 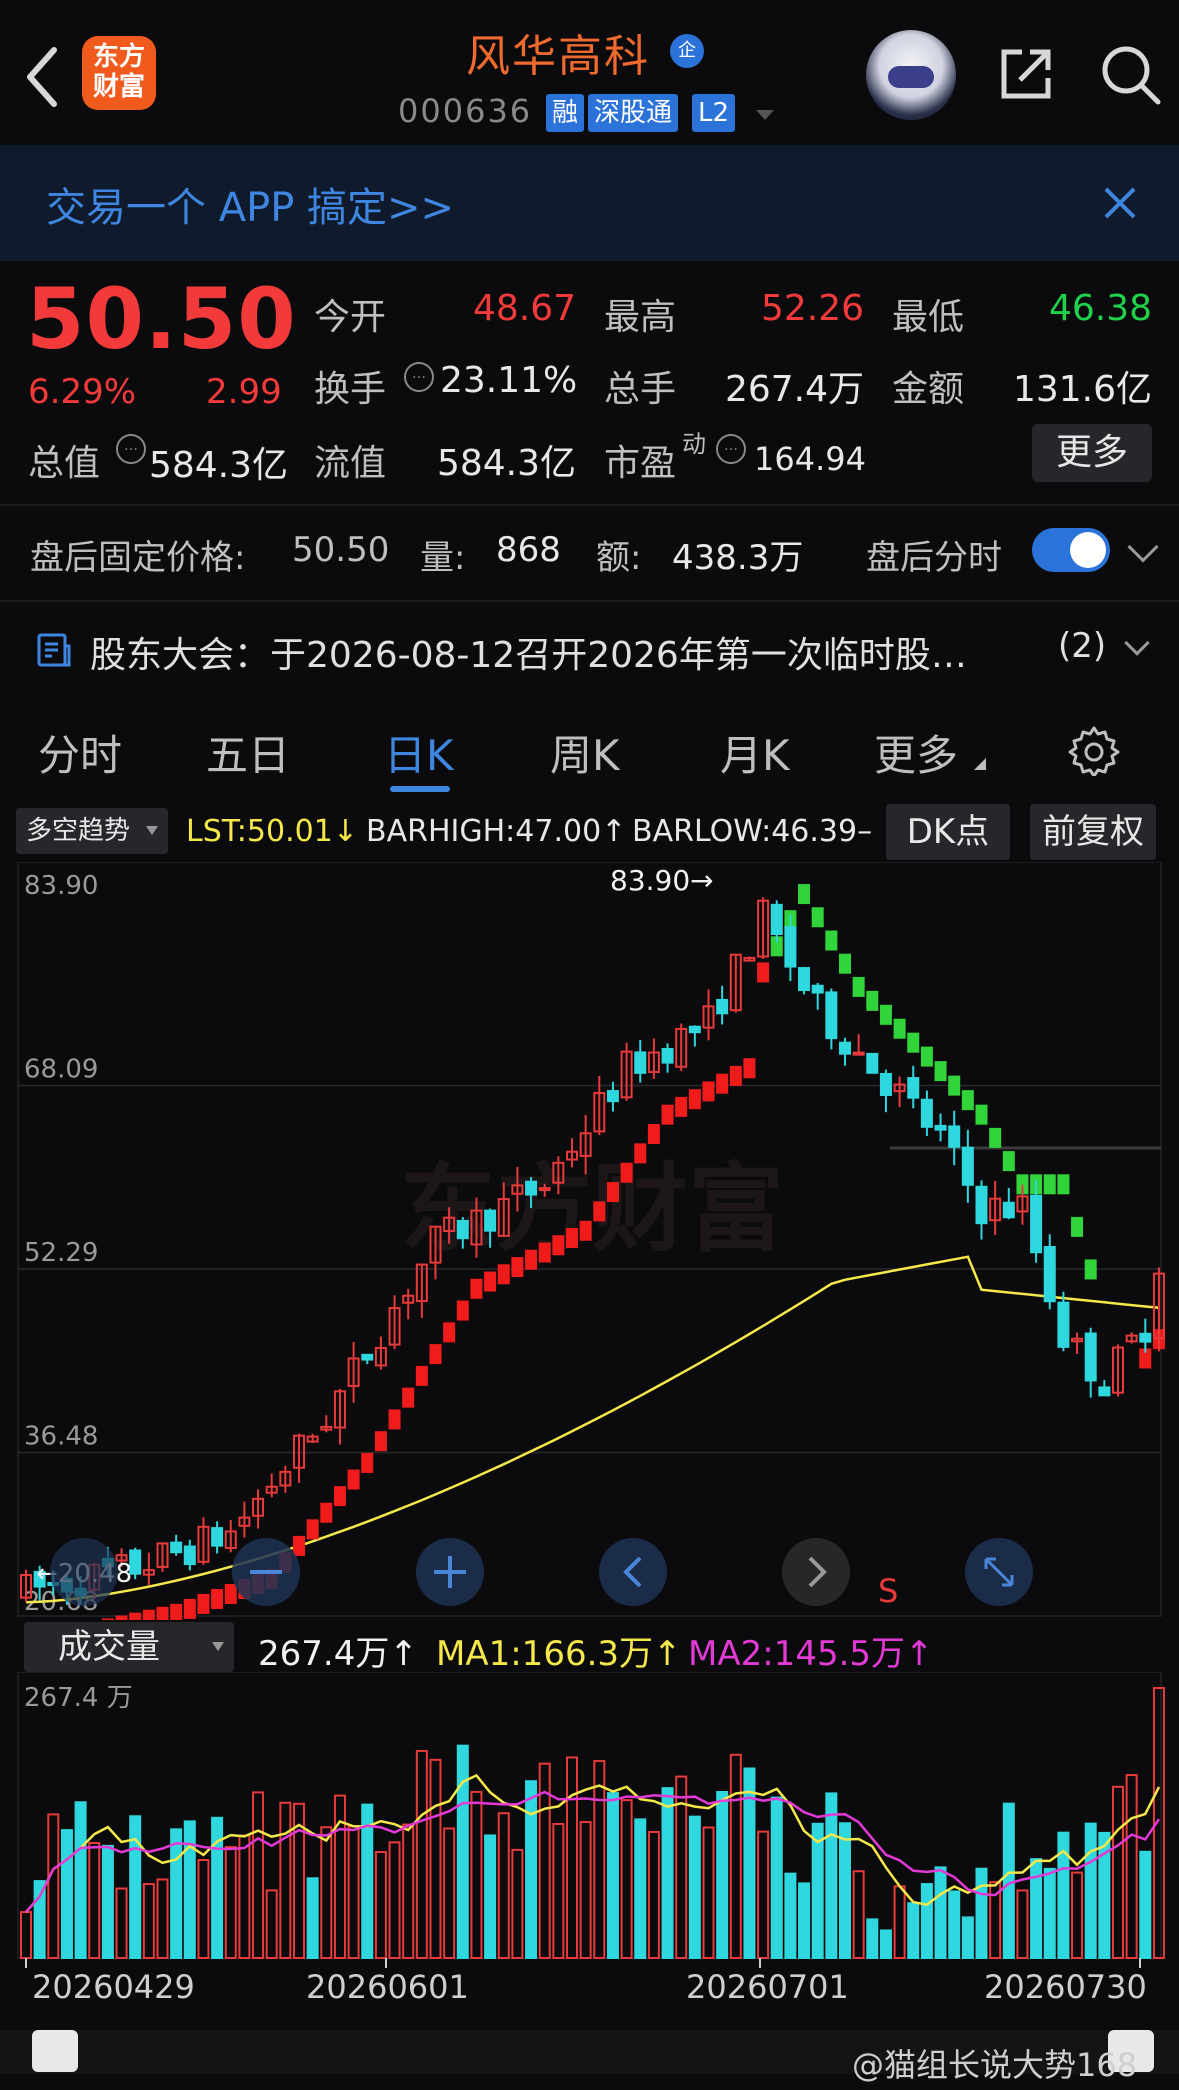 I want to click on tab-five-day: 五日, so click(x=248, y=752).